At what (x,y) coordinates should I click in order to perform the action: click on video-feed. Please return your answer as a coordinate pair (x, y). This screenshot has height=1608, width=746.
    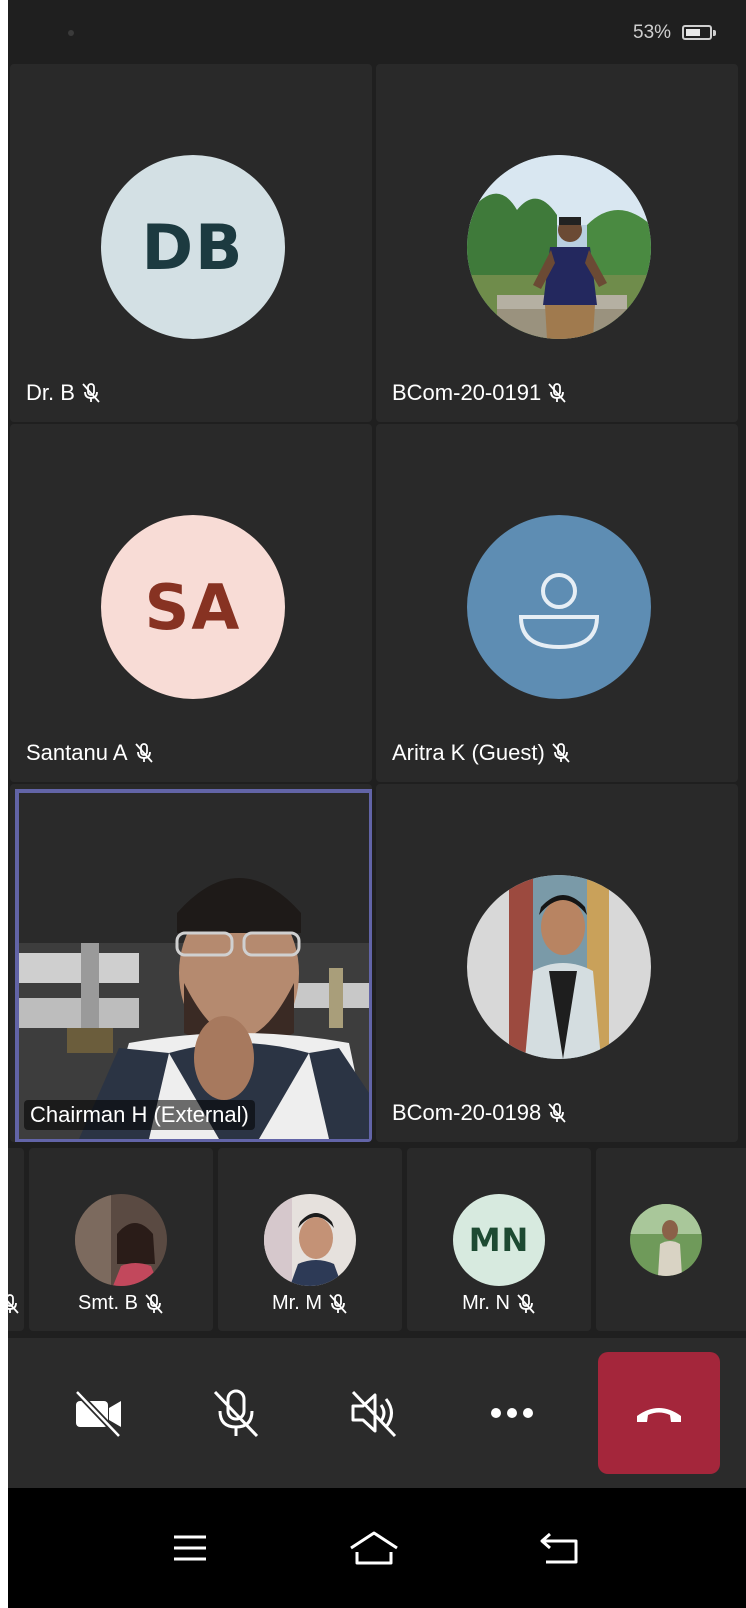
    Looking at the image, I should click on (194, 966).